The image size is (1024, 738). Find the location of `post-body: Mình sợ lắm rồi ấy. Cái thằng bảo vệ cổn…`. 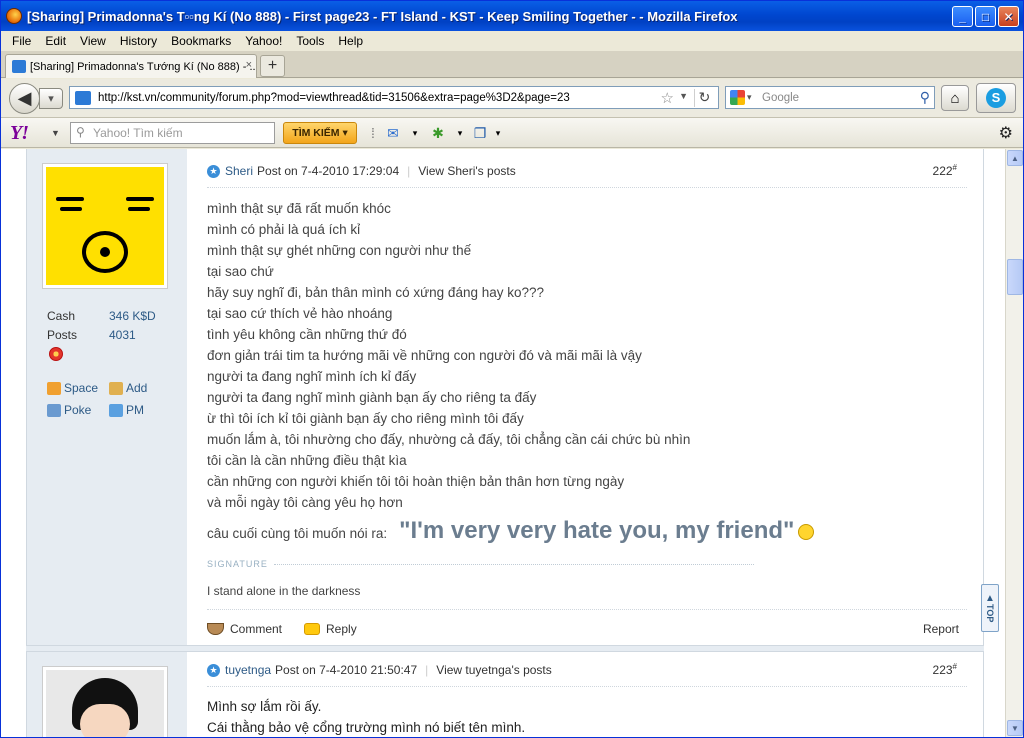

post-body: Mình sợ lắm rồi ấy. Cái thằng bảo vệ cổn… is located at coordinates (366, 716).